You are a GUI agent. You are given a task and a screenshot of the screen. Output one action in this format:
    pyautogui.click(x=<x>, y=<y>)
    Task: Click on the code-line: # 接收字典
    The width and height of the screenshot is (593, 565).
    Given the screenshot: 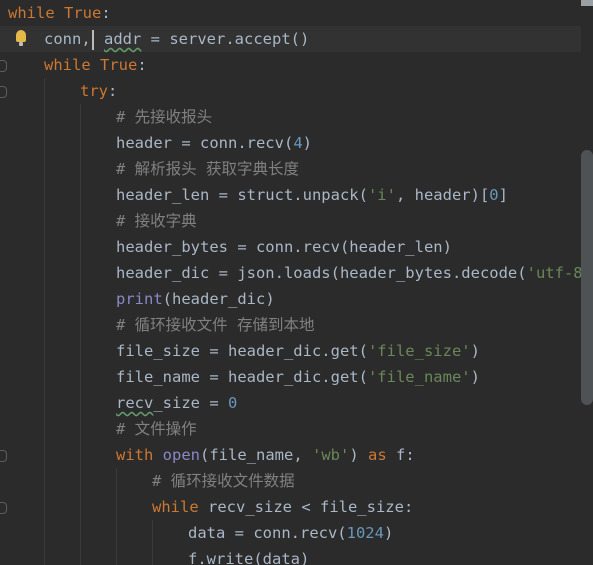 What is the action you would take?
    pyautogui.click(x=296, y=221)
    